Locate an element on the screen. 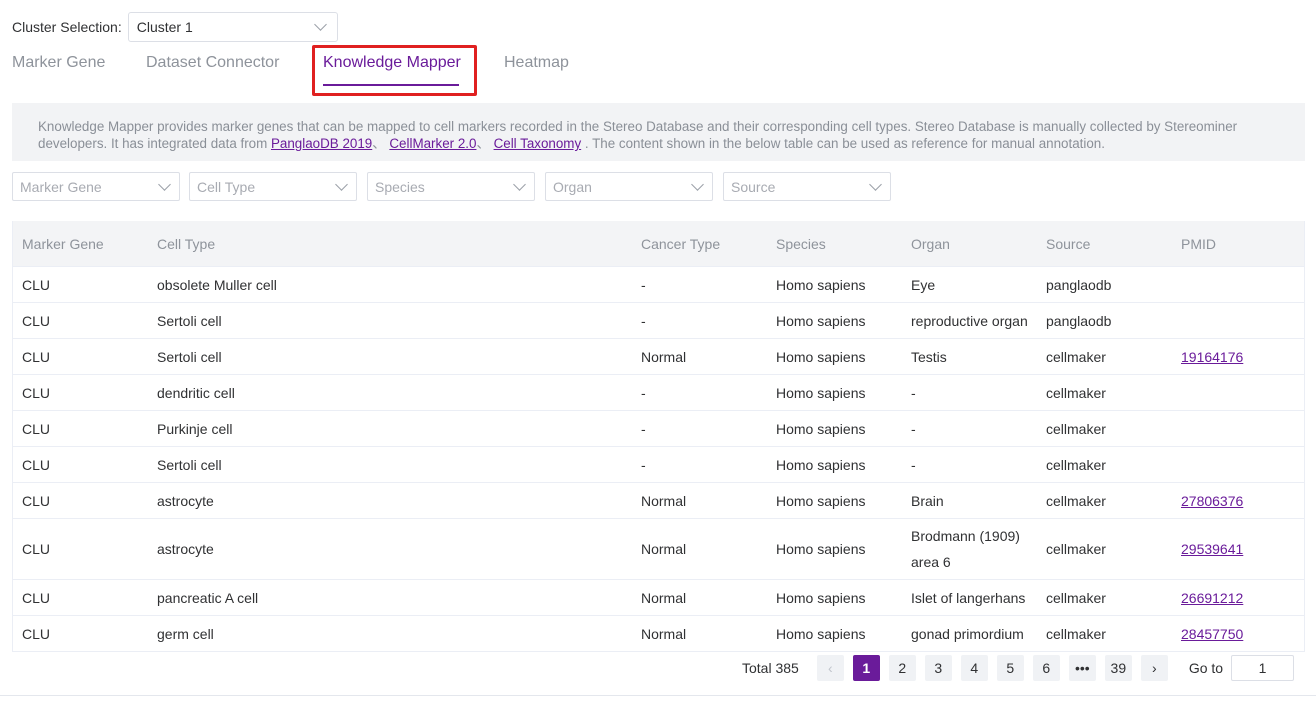 The image size is (1316, 702). filter-marker-gene: Marker Gene is located at coordinates (96, 186).